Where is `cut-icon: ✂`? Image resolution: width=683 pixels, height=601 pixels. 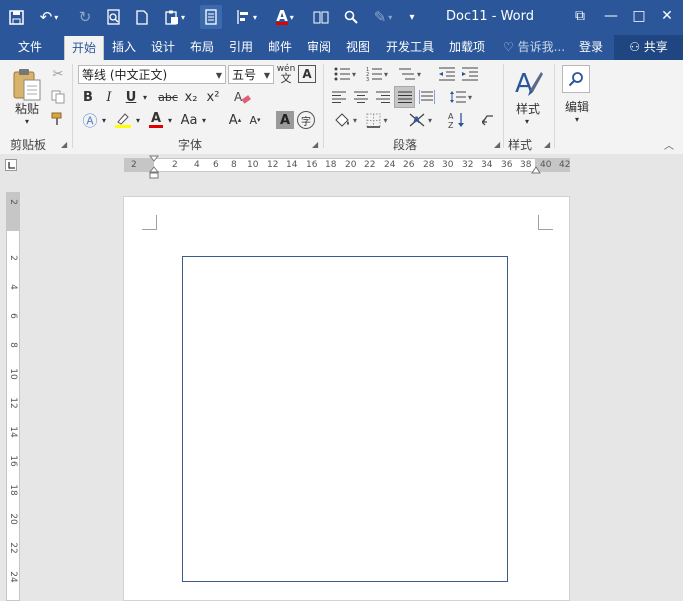 cut-icon: ✂ is located at coordinates (58, 74).